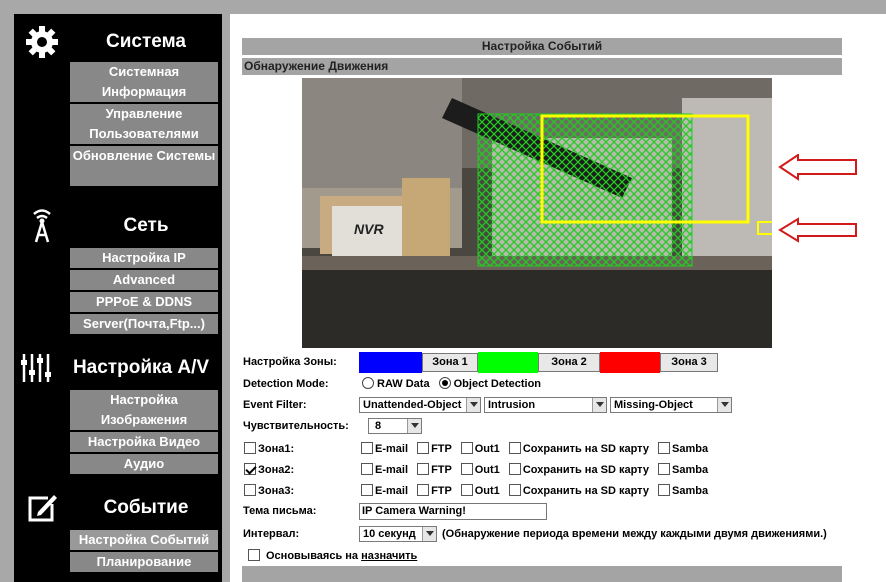 The image size is (886, 582). I want to click on zone2-row: Зона2:, so click(269, 469).